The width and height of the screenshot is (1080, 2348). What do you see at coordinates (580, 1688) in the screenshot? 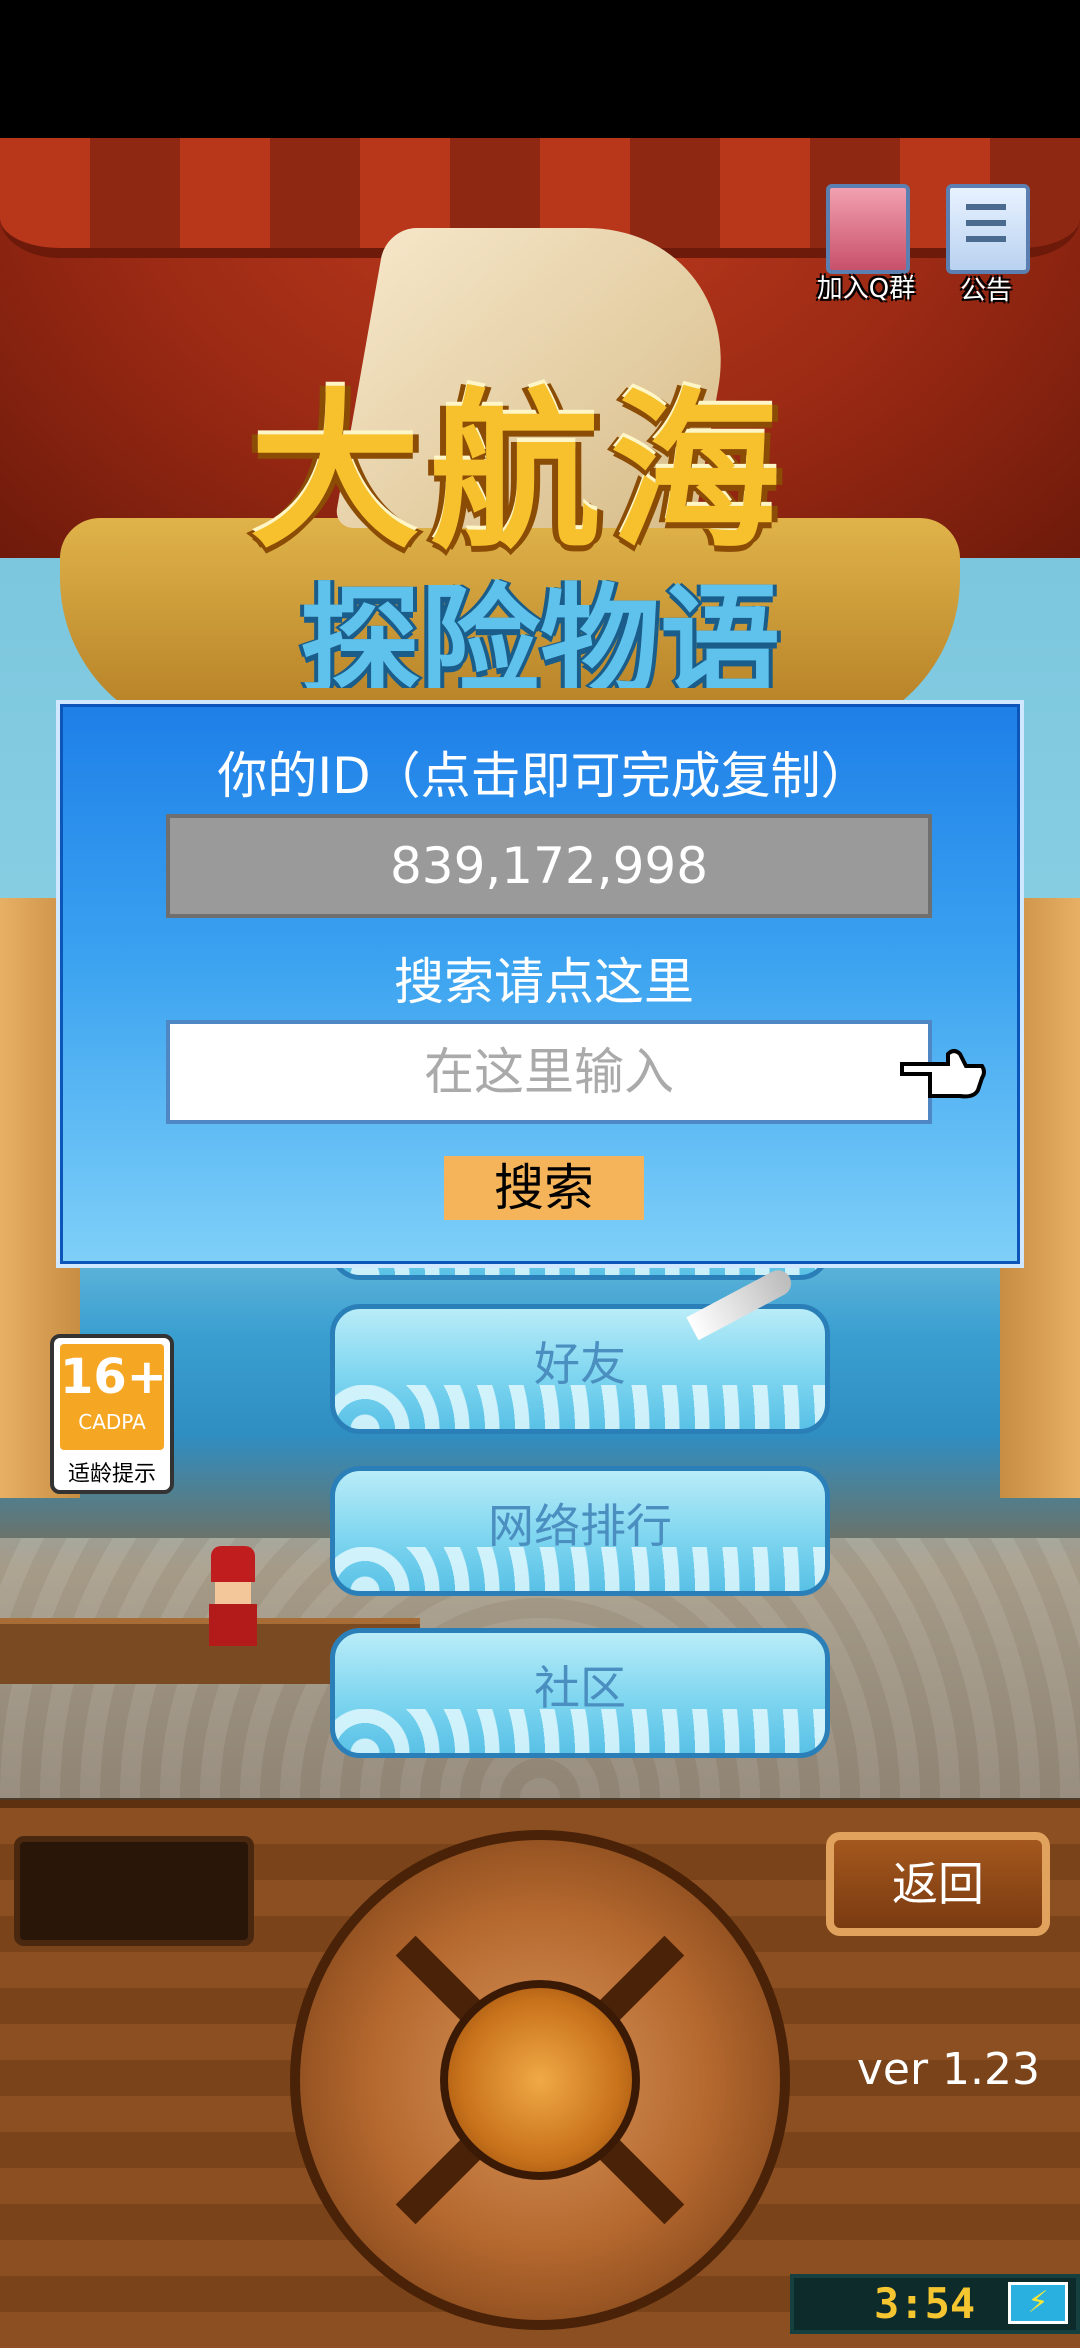
I see `community-label: 社区` at bounding box center [580, 1688].